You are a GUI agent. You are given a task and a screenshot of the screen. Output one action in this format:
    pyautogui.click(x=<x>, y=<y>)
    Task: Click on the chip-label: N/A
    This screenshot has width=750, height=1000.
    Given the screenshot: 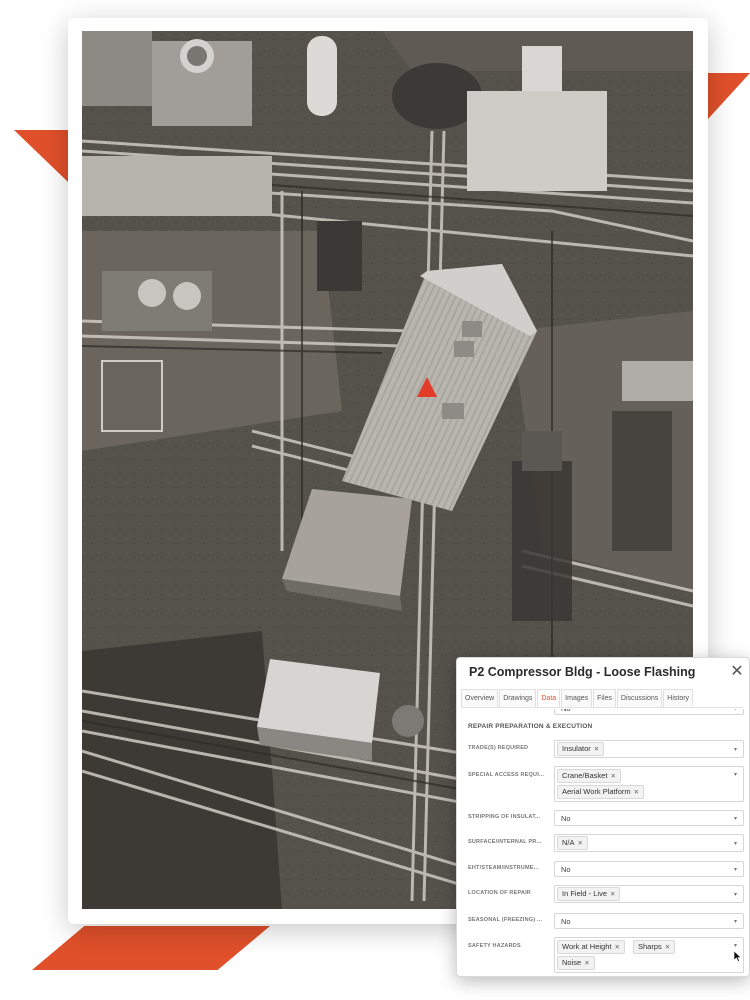 What is the action you would take?
    pyautogui.click(x=568, y=842)
    